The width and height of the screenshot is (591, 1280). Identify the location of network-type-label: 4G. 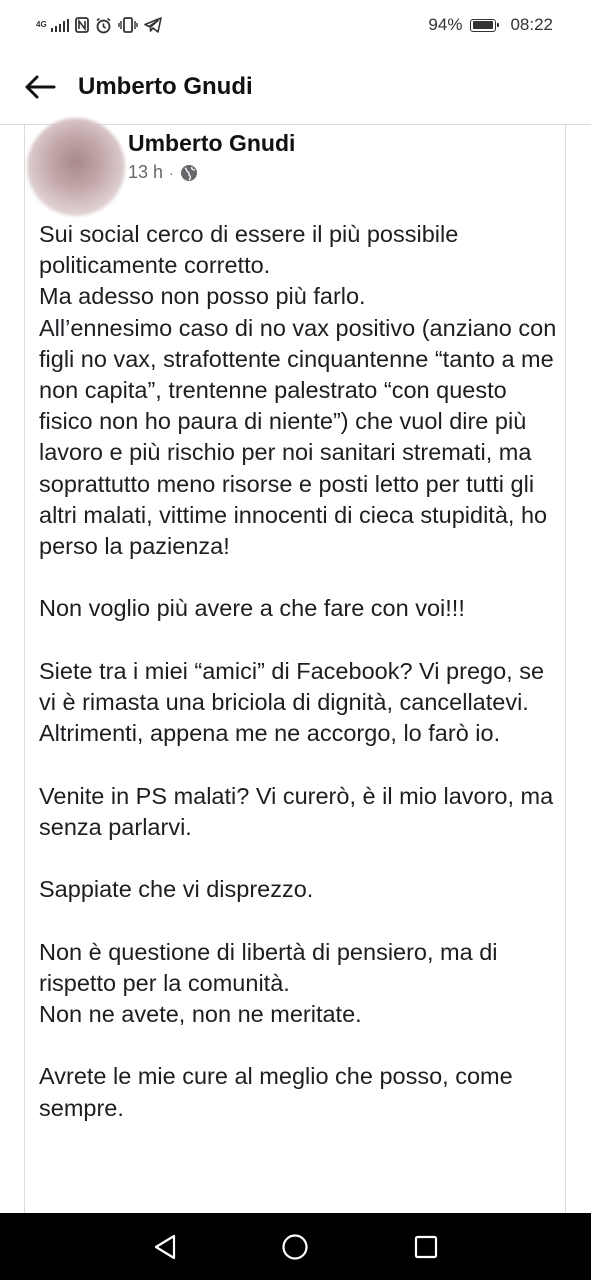
(41, 24).